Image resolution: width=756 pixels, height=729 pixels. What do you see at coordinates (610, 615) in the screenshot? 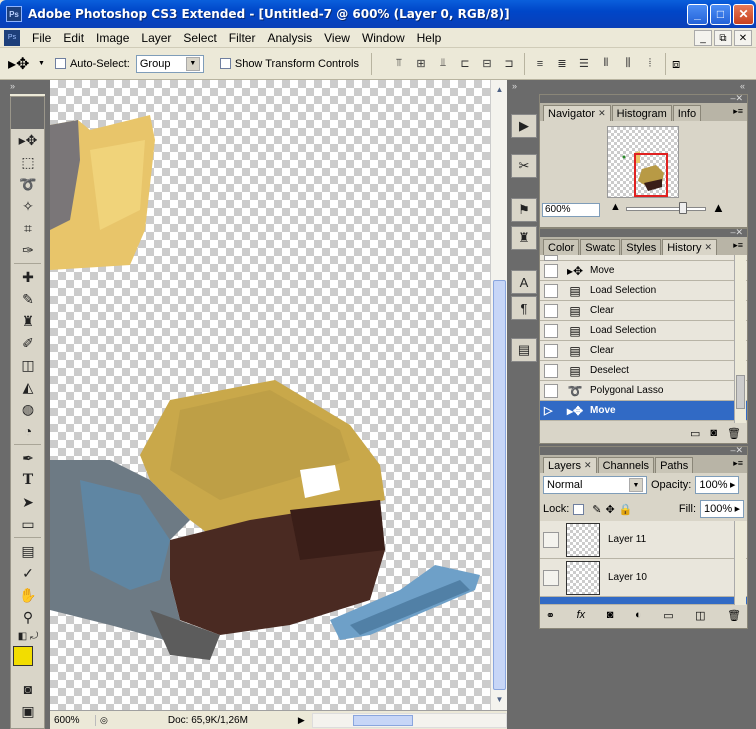
I see `layer-mask-icon: ◙` at bounding box center [610, 615].